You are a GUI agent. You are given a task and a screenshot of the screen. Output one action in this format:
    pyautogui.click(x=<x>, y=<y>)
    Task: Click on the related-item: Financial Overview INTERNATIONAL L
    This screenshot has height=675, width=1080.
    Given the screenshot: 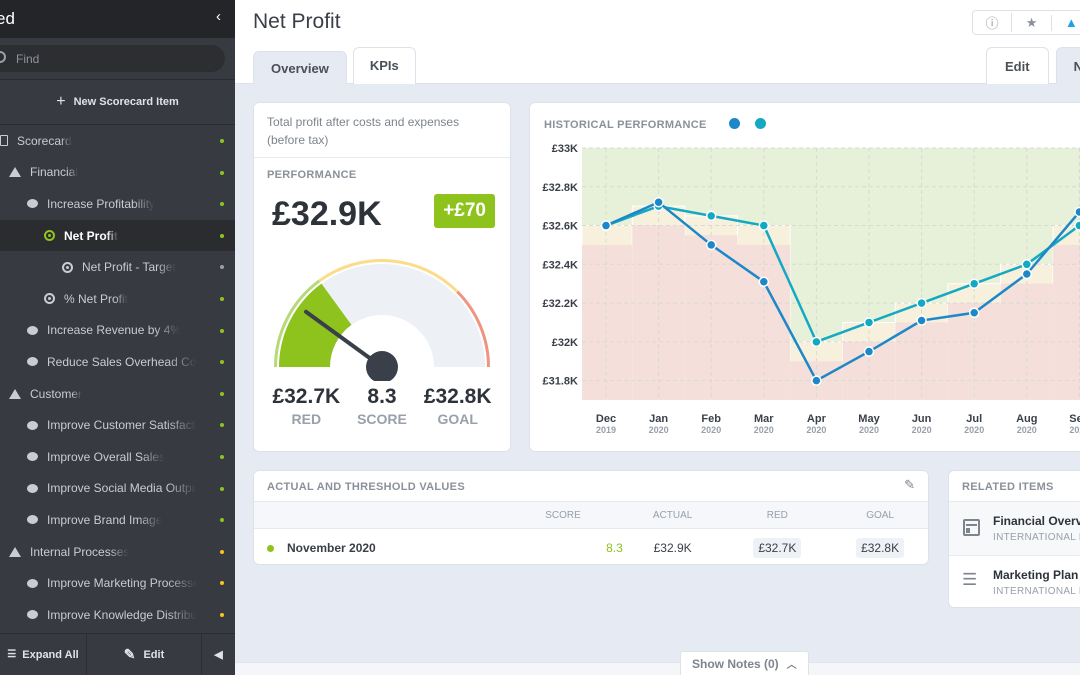 What is the action you would take?
    pyautogui.click(x=1014, y=528)
    